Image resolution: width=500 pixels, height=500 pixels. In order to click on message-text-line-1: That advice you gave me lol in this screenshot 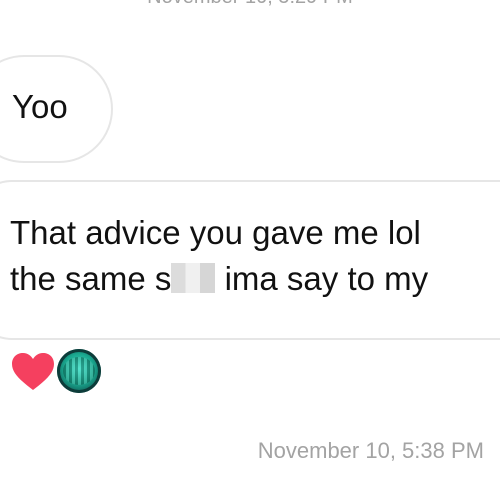, I will do `click(215, 232)`.